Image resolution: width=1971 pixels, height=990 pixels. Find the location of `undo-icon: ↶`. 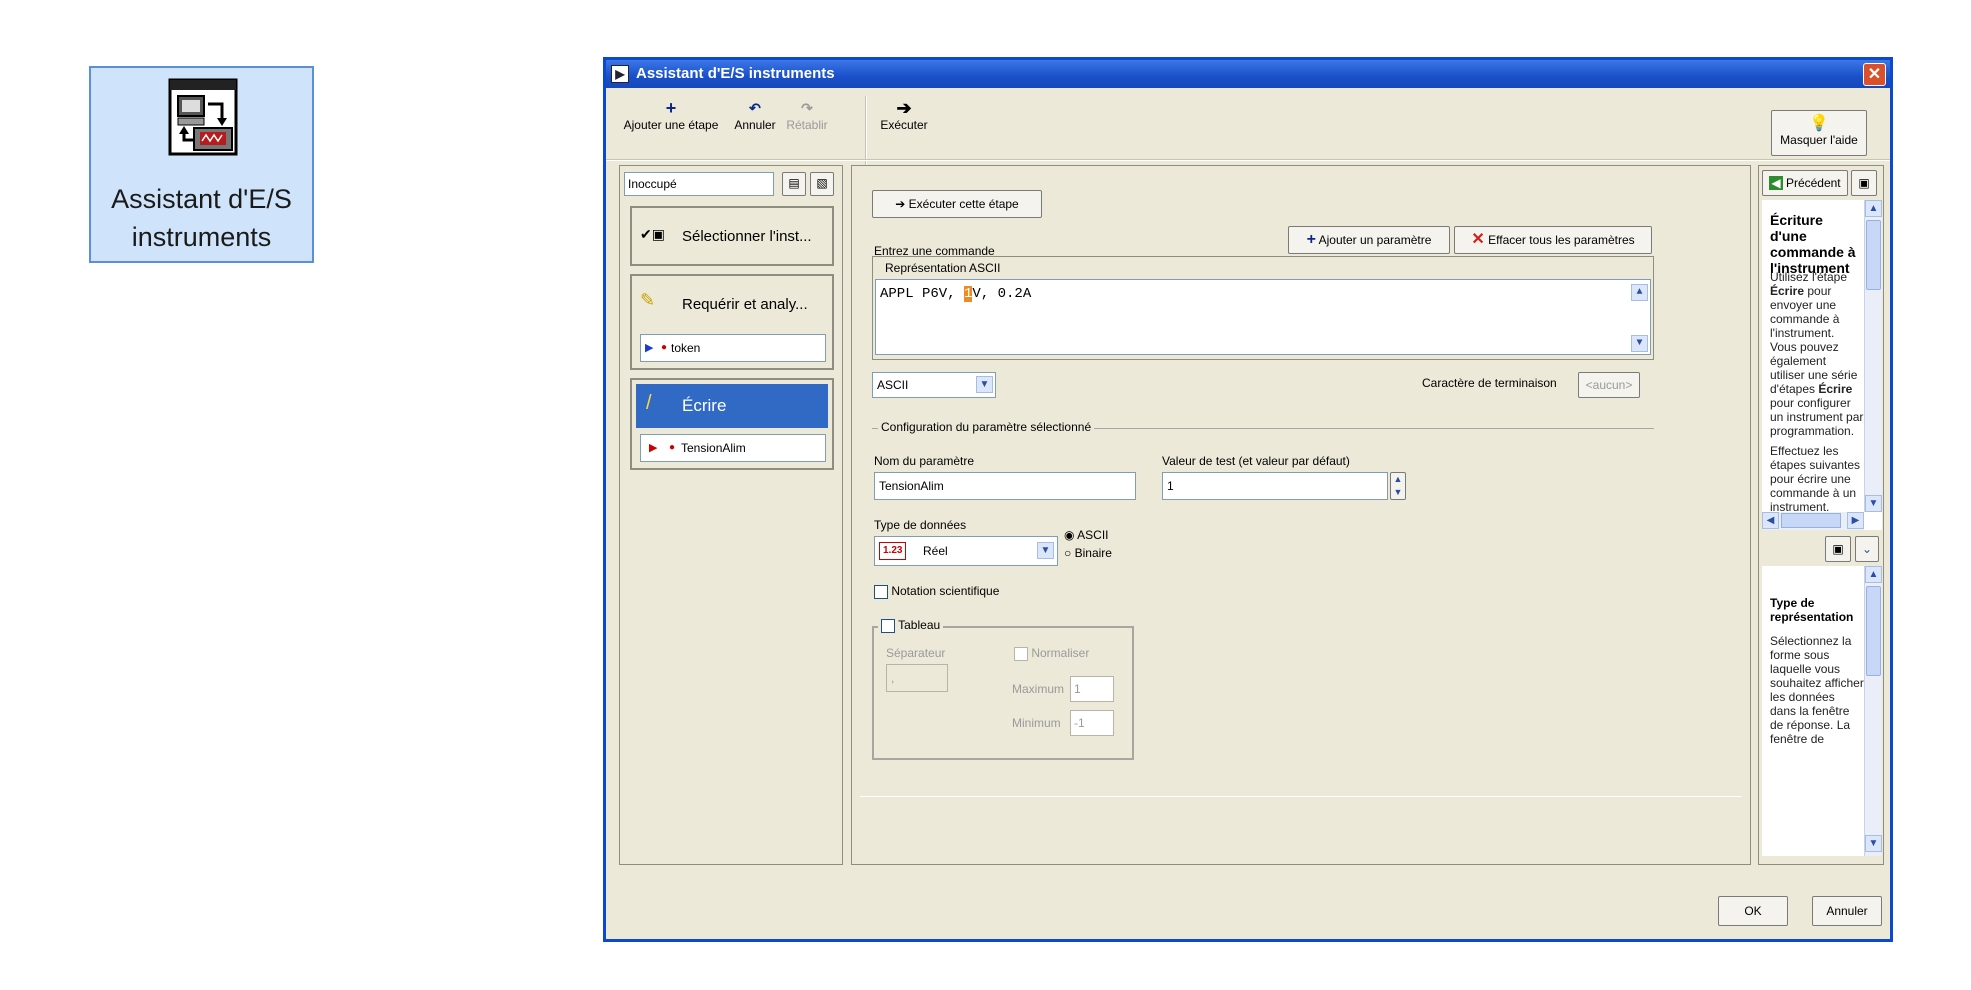

undo-icon: ↶ is located at coordinates (755, 108).